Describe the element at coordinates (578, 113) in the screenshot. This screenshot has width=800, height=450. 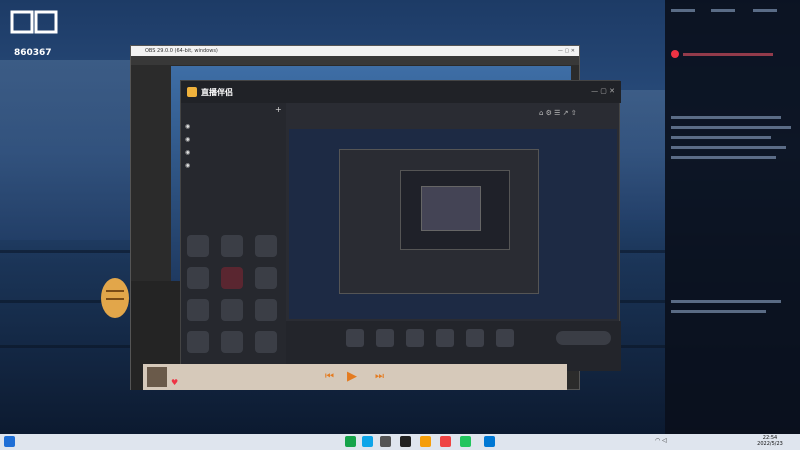
I see `toolbar-icons: ⌂ ⚙ ☰ ↗ ⇧` at that location.